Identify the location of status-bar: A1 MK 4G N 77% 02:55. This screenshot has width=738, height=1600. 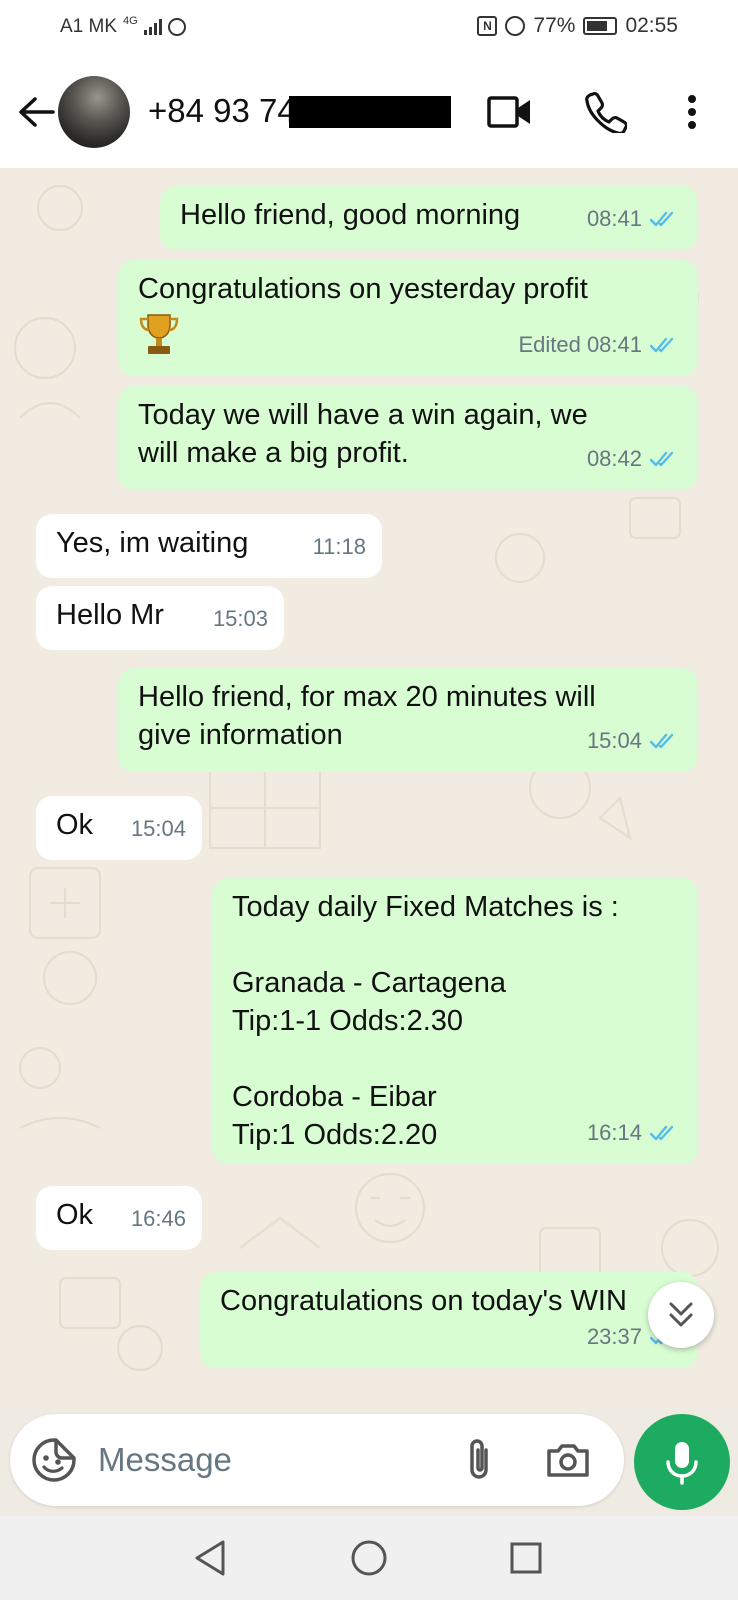
(369, 28).